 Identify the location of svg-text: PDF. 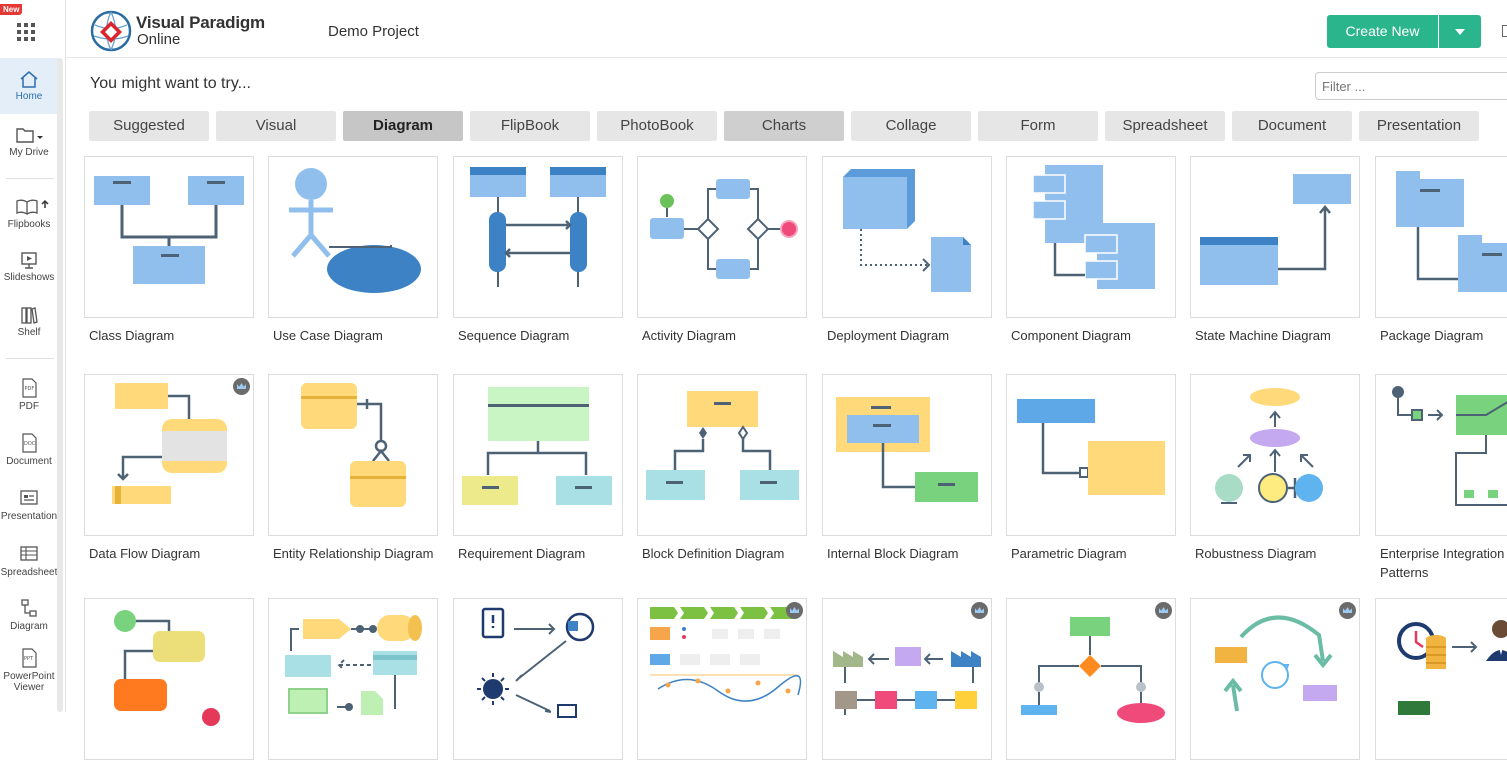
(30, 389).